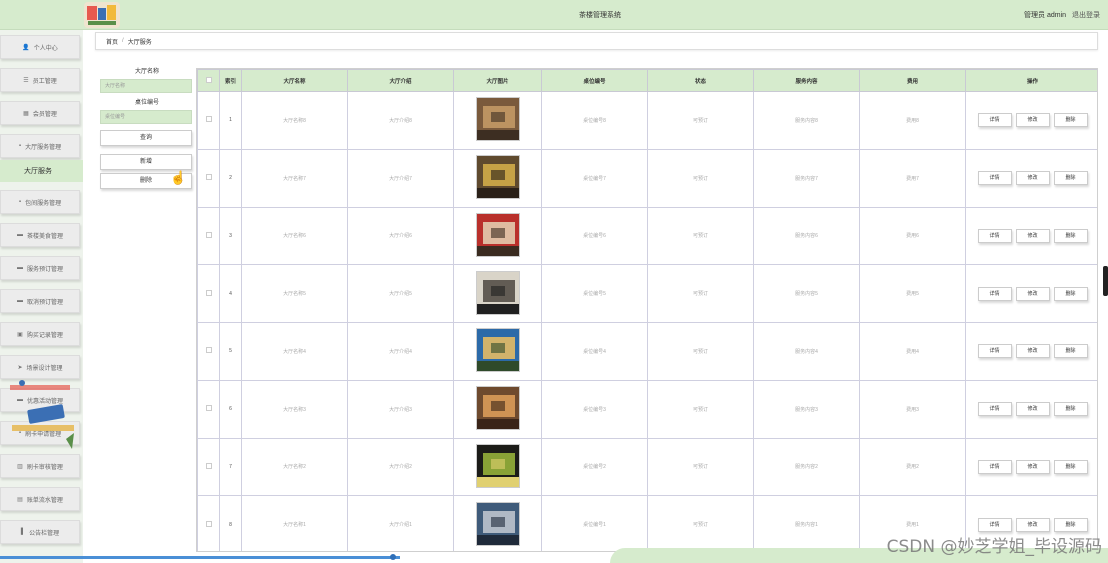  What do you see at coordinates (45, 48) in the screenshot?
I see `sidebar-item-label: 个人中心` at bounding box center [45, 48].